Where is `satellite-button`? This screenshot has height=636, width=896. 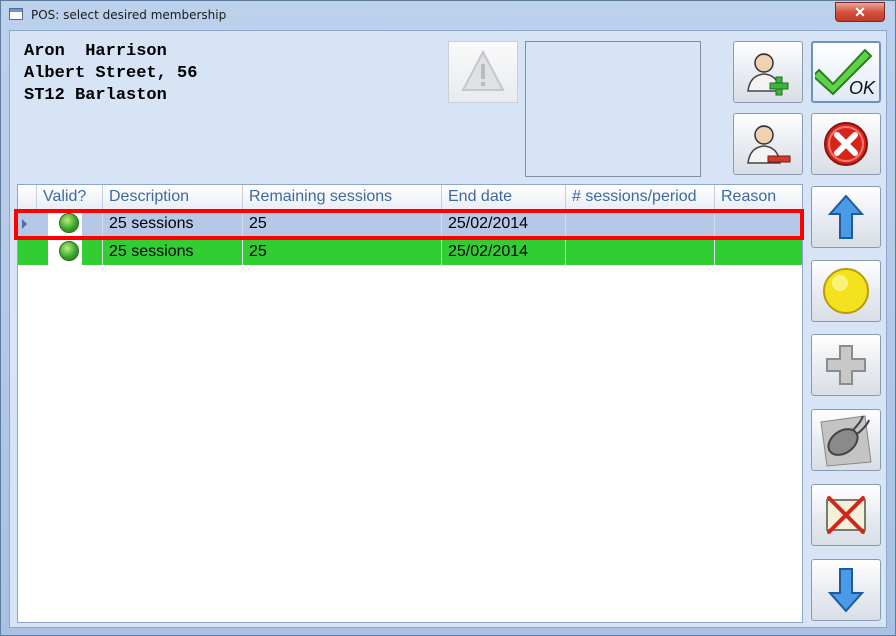 satellite-button is located at coordinates (846, 440).